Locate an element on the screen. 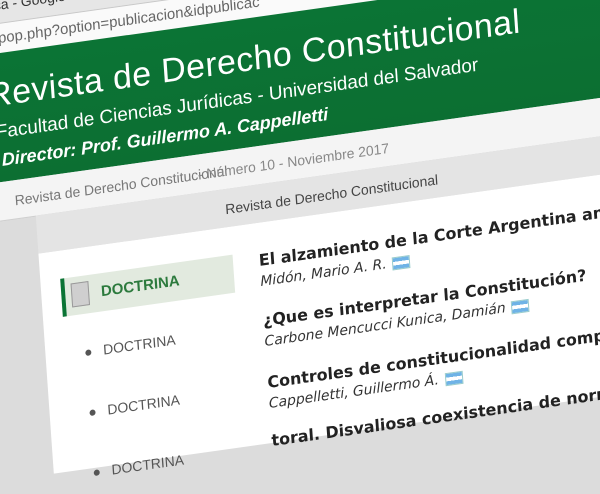 This screenshot has height=494, width=600. section-tab-label: DOCTRINA is located at coordinates (140, 286).